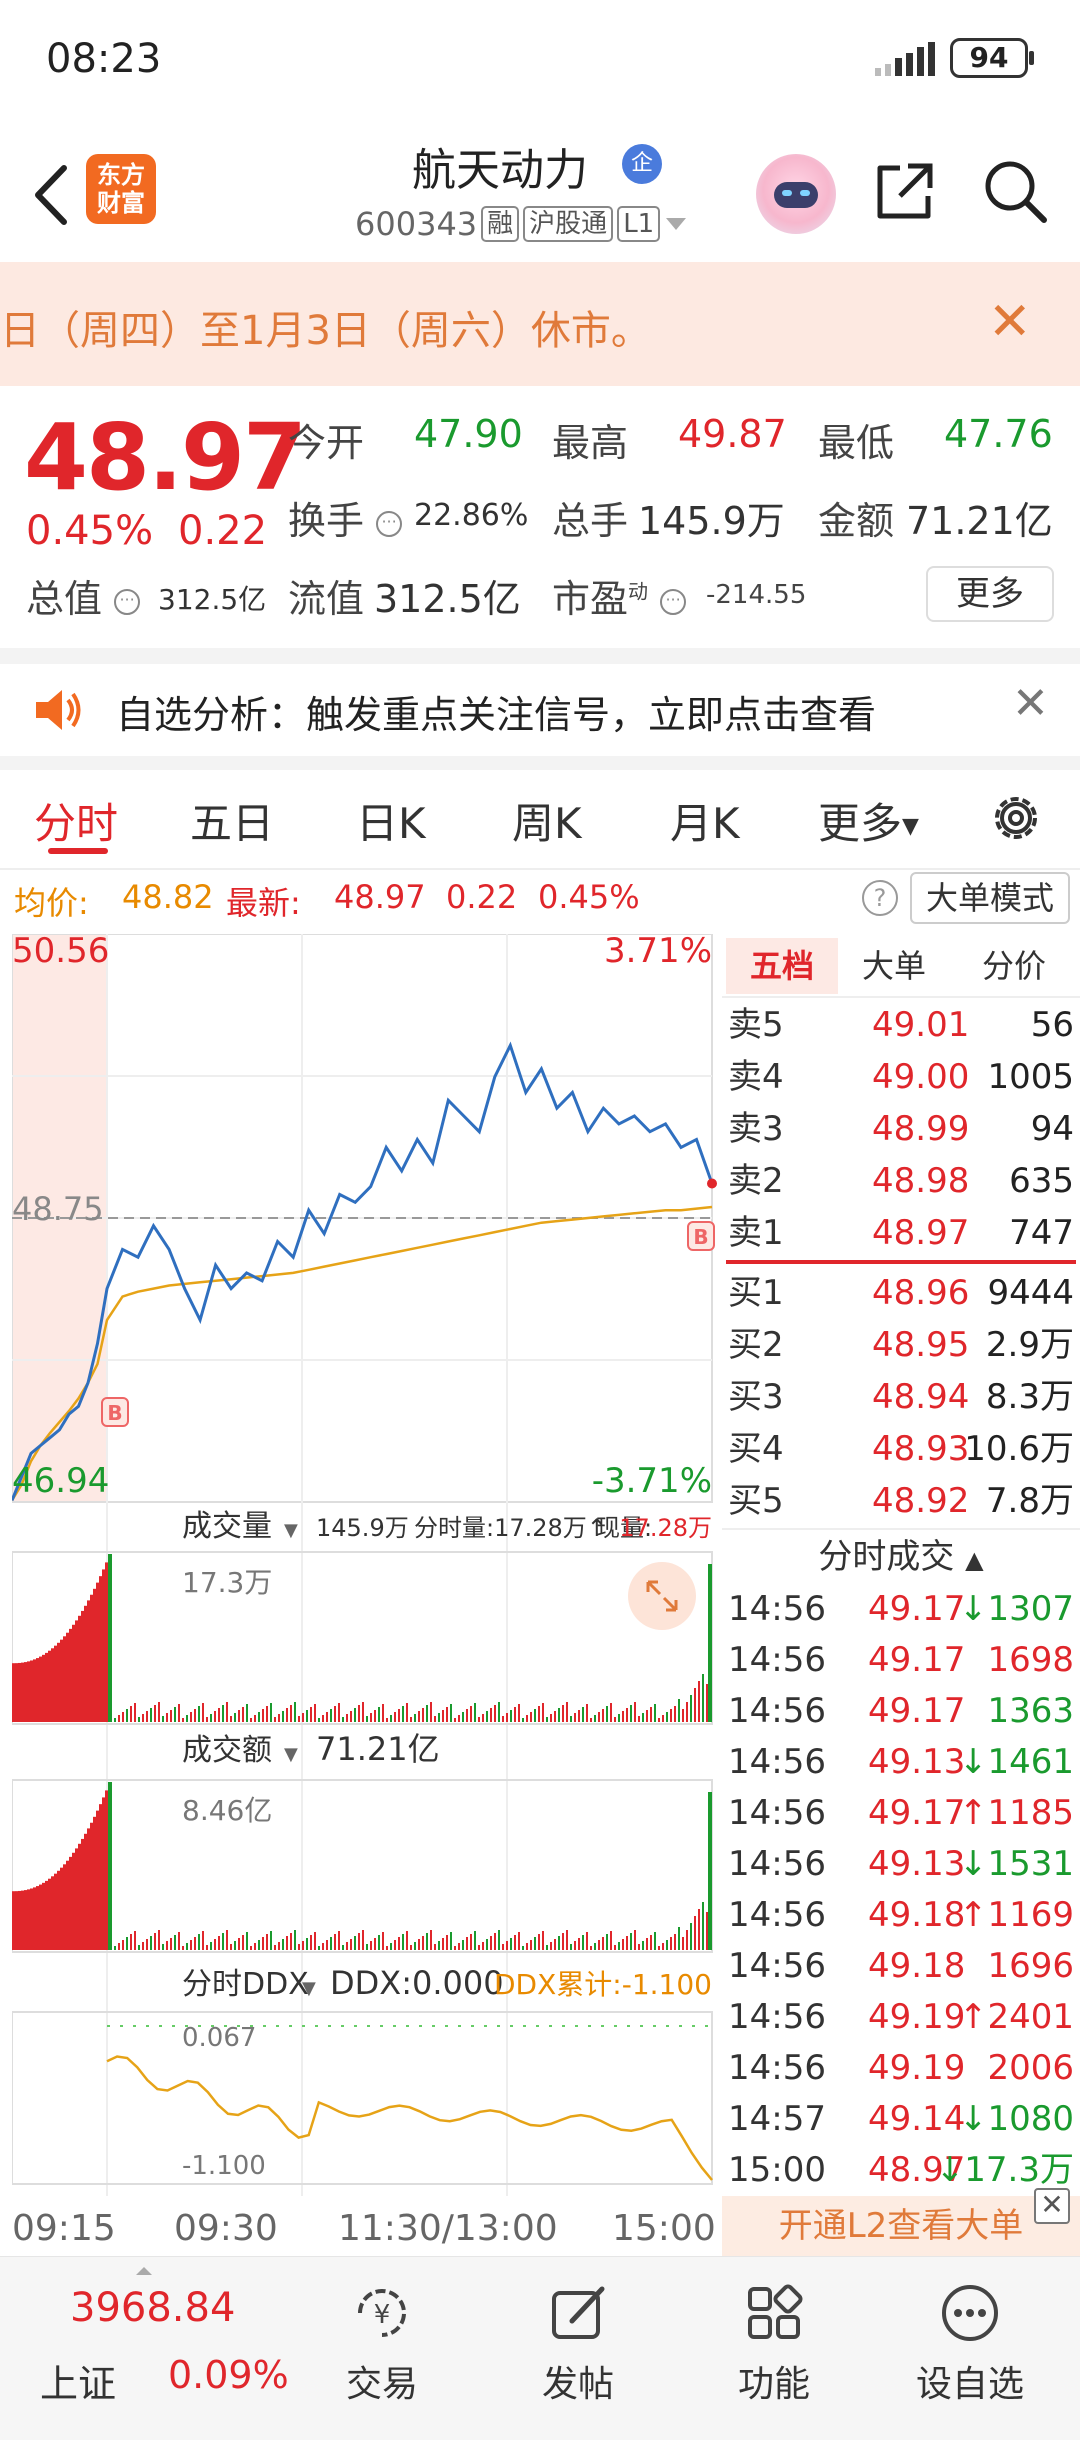 This screenshot has height=2440, width=1080. I want to click on tab-day-k: 日K, so click(391, 820).